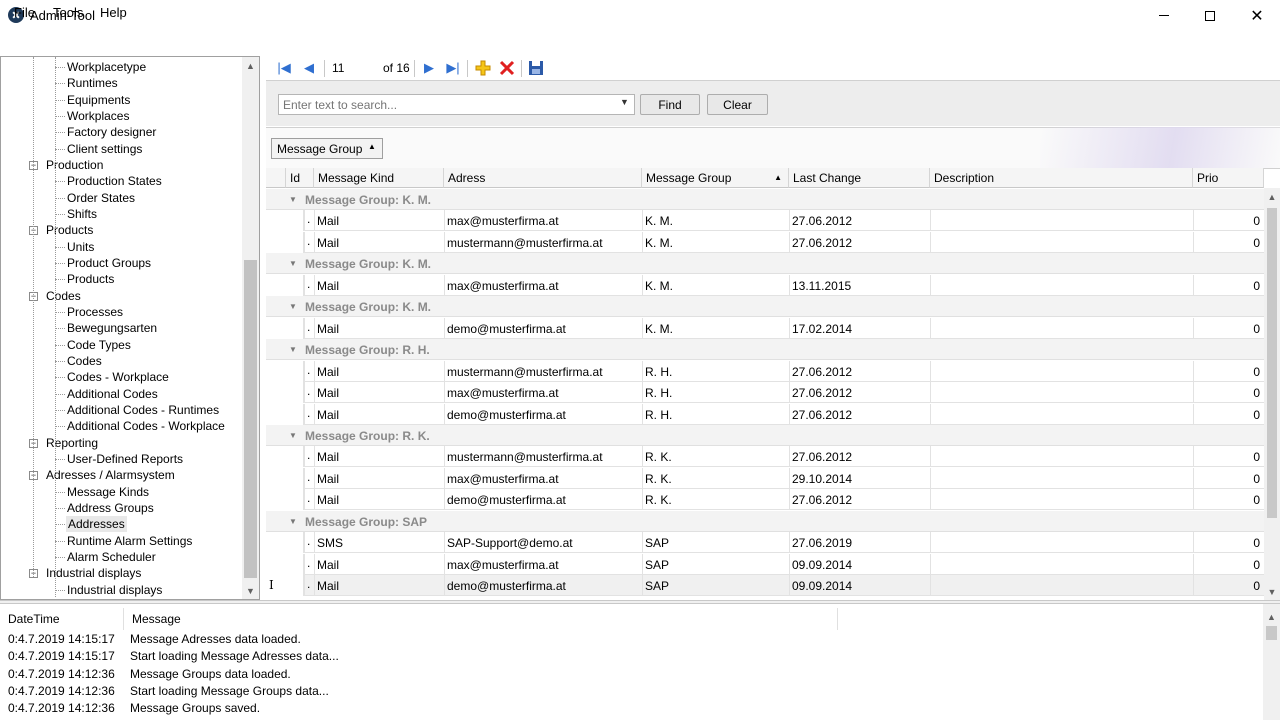 Image resolution: width=1280 pixels, height=720 pixels. Describe the element at coordinates (536, 68) in the screenshot. I see `save-button` at that location.